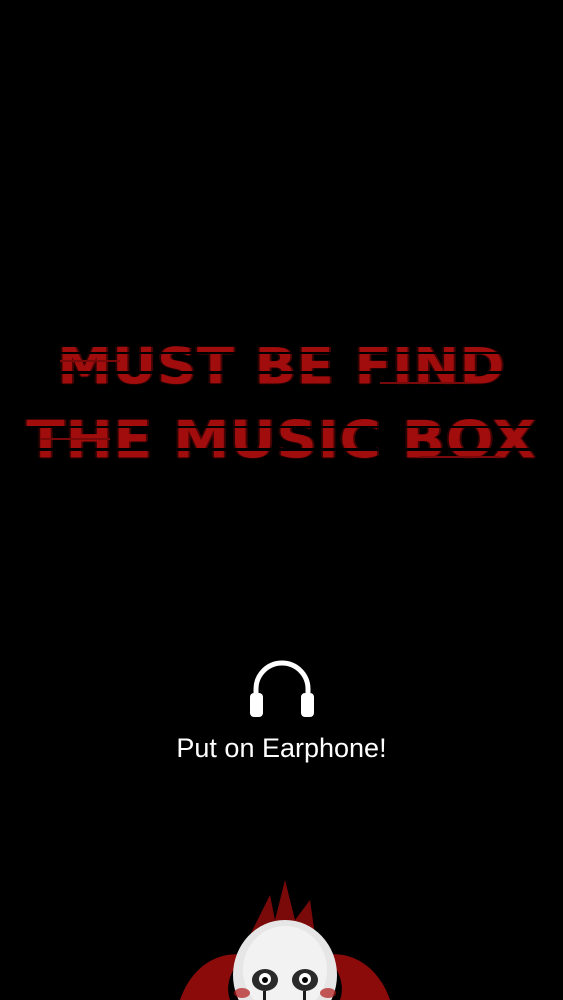 This screenshot has width=563, height=1000. What do you see at coordinates (285, 940) in the screenshot?
I see `clown-face-icon` at bounding box center [285, 940].